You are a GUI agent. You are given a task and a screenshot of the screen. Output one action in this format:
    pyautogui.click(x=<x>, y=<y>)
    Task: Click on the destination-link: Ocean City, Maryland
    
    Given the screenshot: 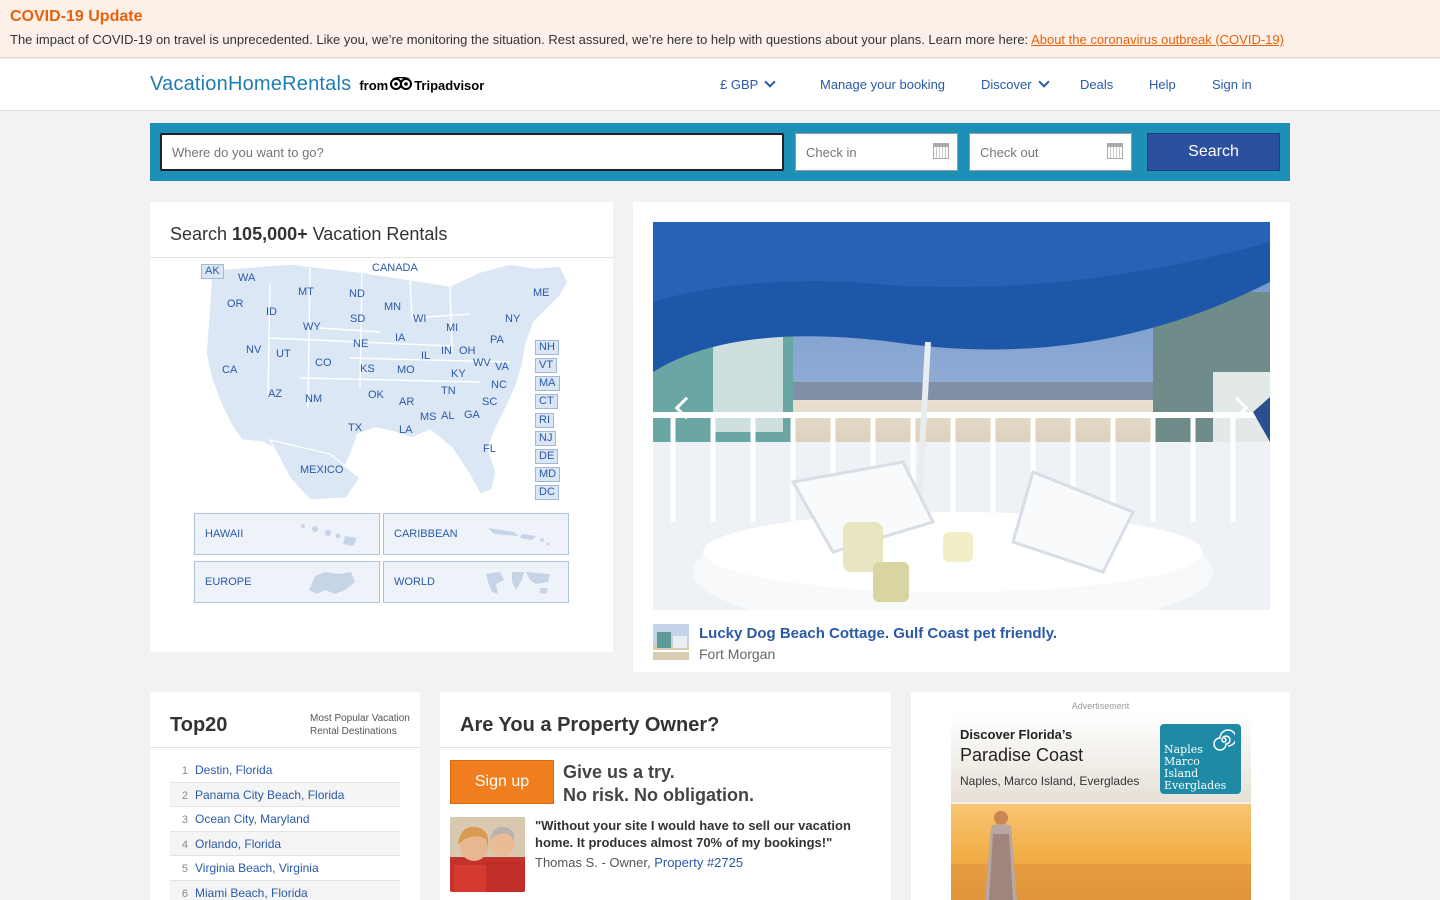 What is the action you would take?
    pyautogui.click(x=252, y=819)
    